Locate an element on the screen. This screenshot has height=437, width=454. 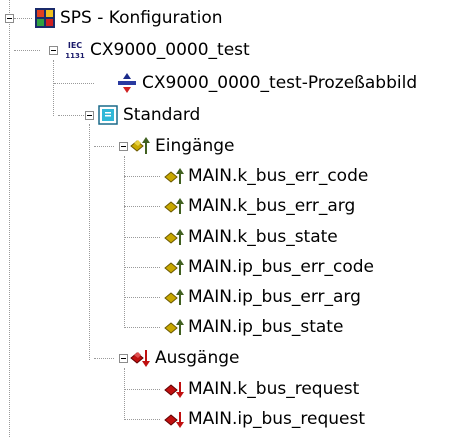
tree-node-inputs: Eingänge is located at coordinates (181, 146).